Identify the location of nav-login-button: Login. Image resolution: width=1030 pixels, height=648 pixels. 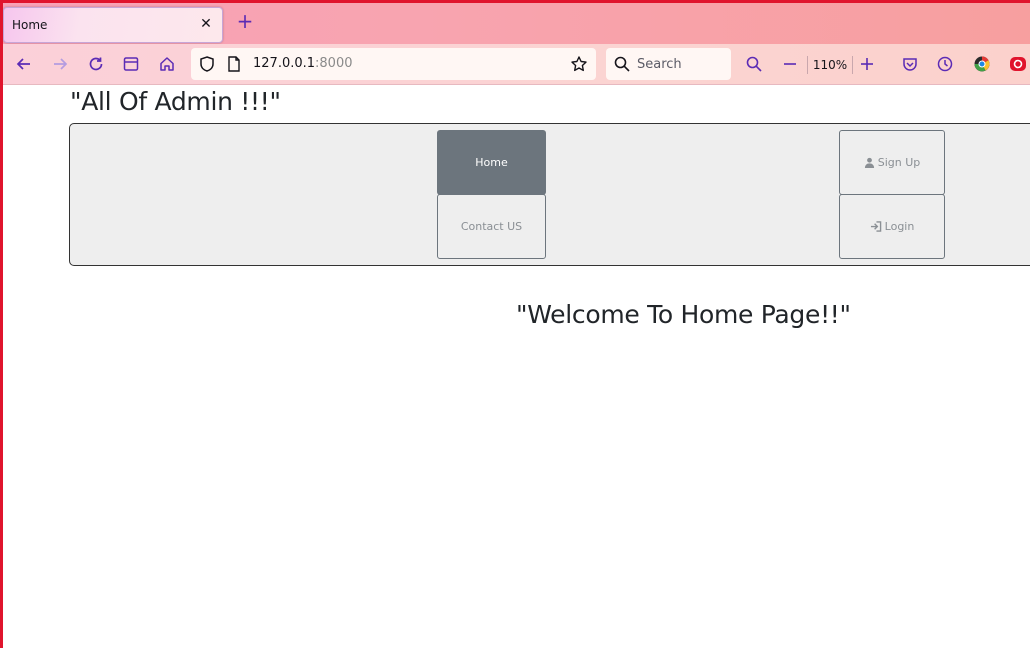
(892, 226).